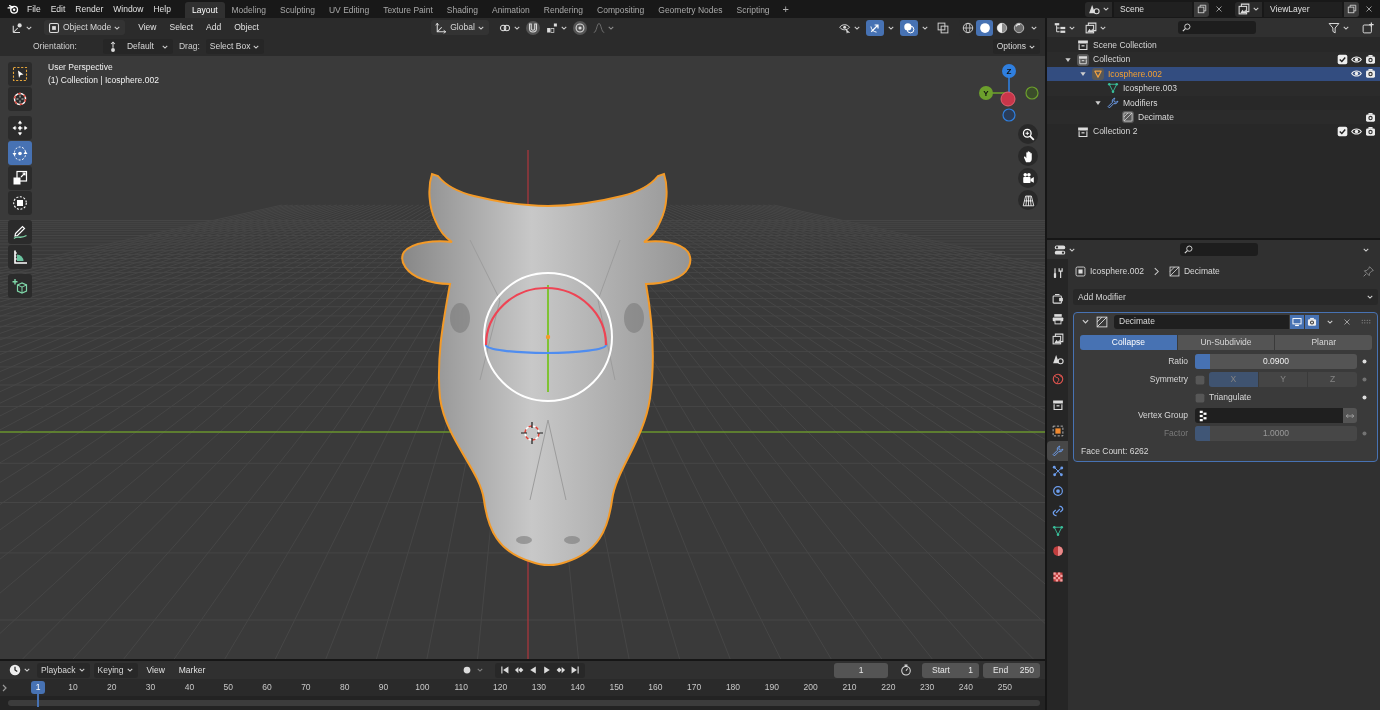 The image size is (1380, 710). I want to click on auto-range-button, so click(906, 670).